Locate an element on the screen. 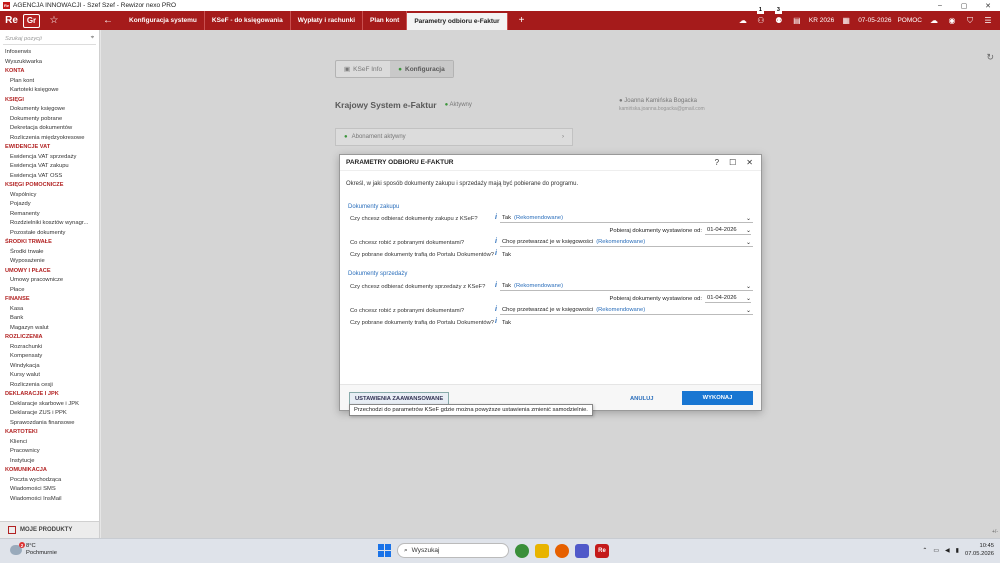  add-tab-icon: + is located at coordinates (522, 20).